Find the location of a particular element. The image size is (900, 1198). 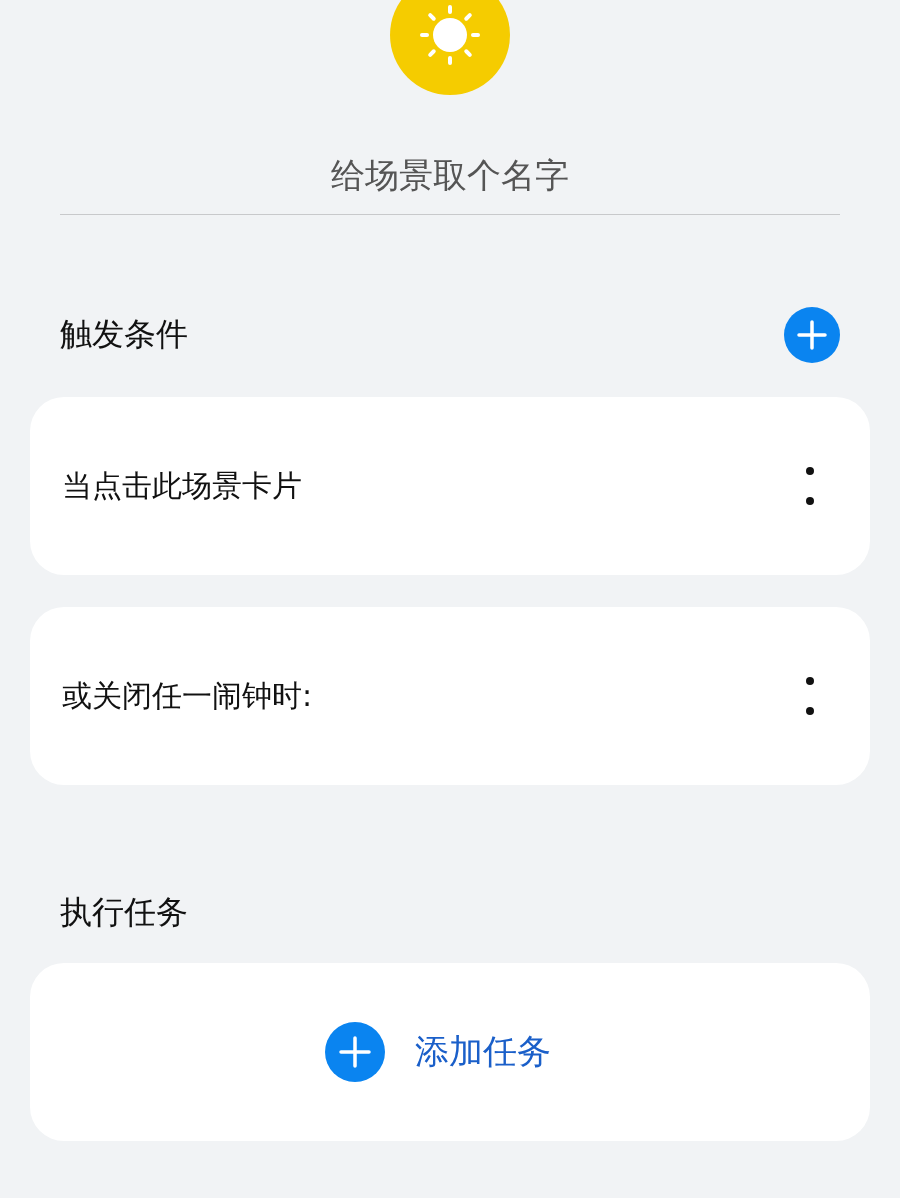

name-field: 给场景取个名字 is located at coordinates (450, 175).